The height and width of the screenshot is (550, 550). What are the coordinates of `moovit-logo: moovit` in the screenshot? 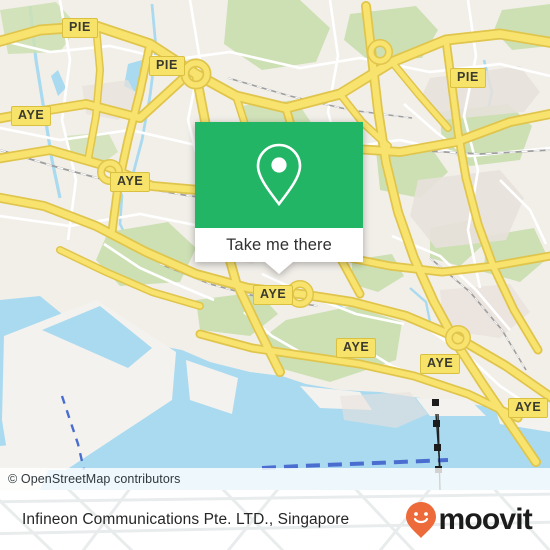 It's located at (469, 520).